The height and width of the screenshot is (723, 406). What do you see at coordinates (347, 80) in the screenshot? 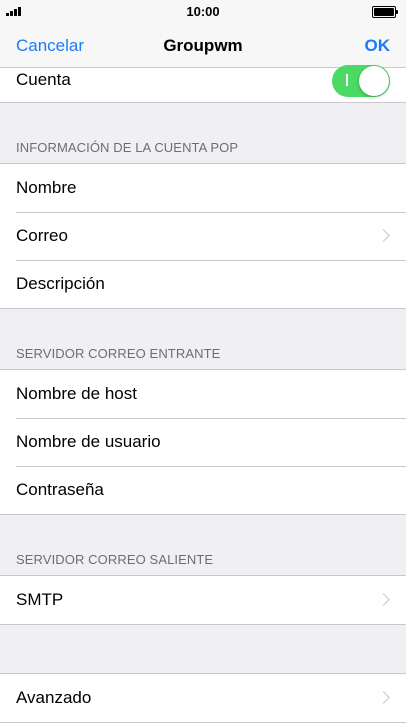
I see `toggle-on-indicator-icon` at bounding box center [347, 80].